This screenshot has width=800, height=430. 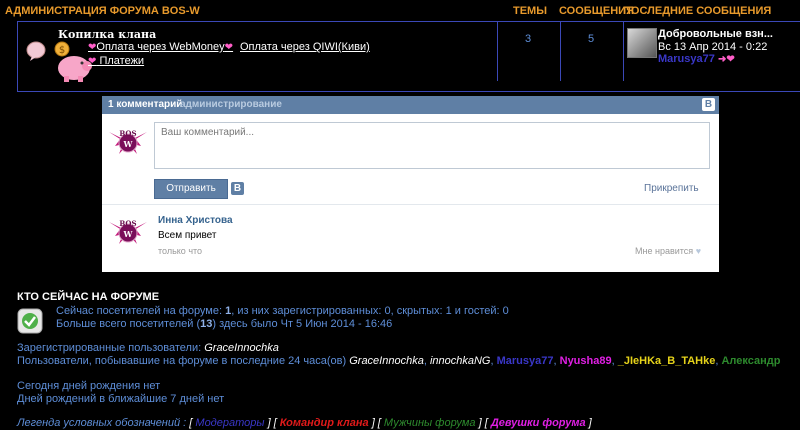 I want to click on comment-text: Всем привет, so click(x=187, y=235).